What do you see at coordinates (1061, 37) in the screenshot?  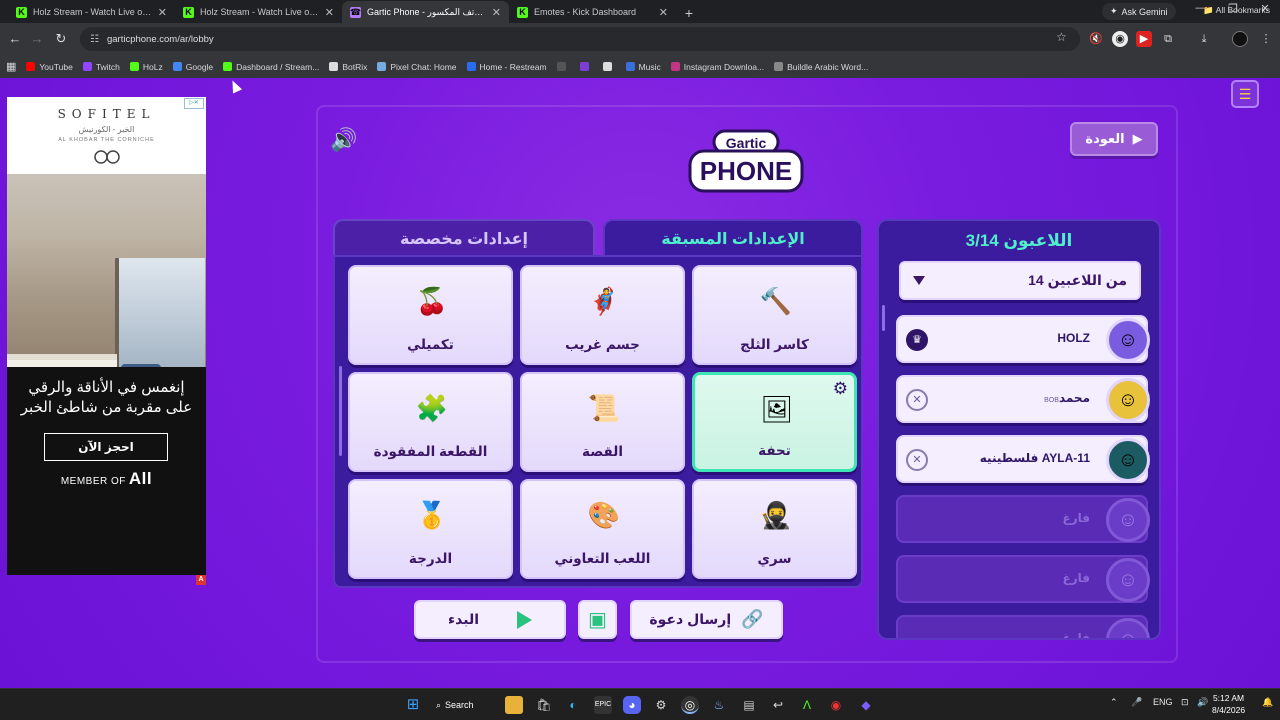 I see `bookmark-star-icon: ☆` at bounding box center [1061, 37].